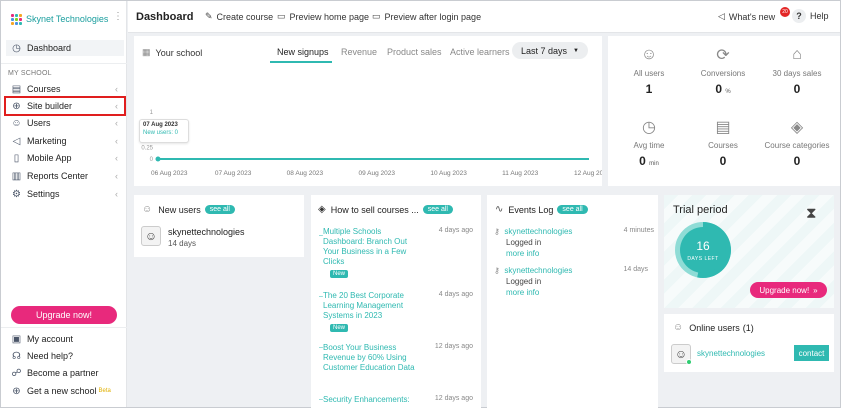 Image resolution: width=841 pixels, height=408 pixels. Describe the element at coordinates (49, 48) in the screenshot. I see `sidebar-item-label: Dashboard` at that location.